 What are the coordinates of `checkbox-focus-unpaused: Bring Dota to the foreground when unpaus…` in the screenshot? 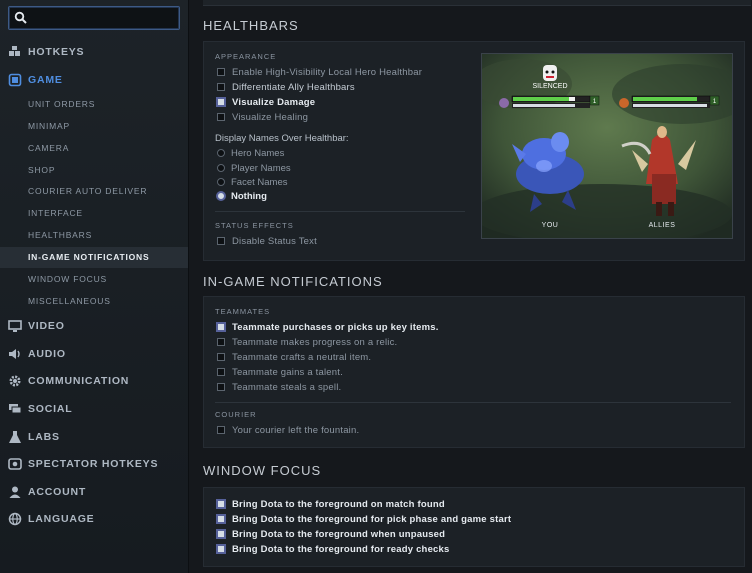 It's located at (331, 534).